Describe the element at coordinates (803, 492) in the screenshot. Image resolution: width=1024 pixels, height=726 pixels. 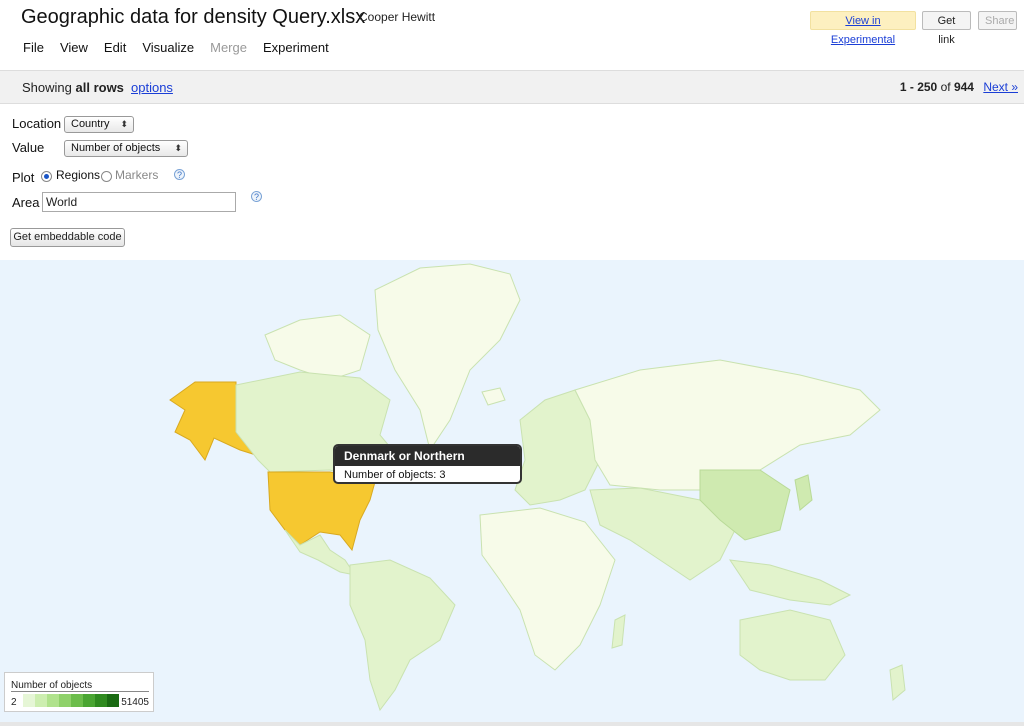
I see `region-japan` at that location.